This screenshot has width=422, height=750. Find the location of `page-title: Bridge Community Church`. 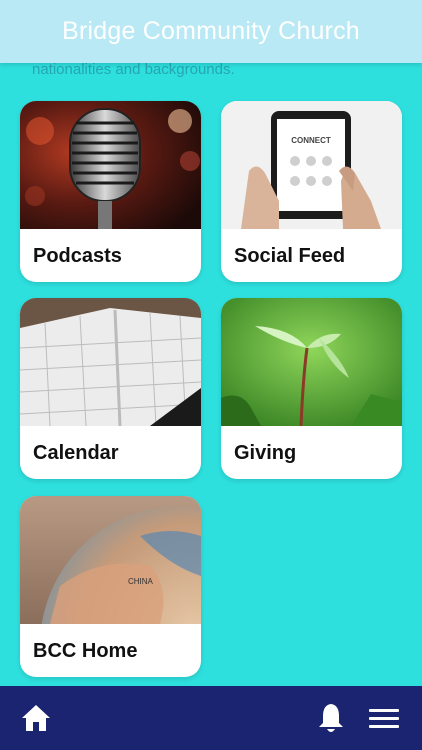

page-title: Bridge Community Church is located at coordinates (211, 31).